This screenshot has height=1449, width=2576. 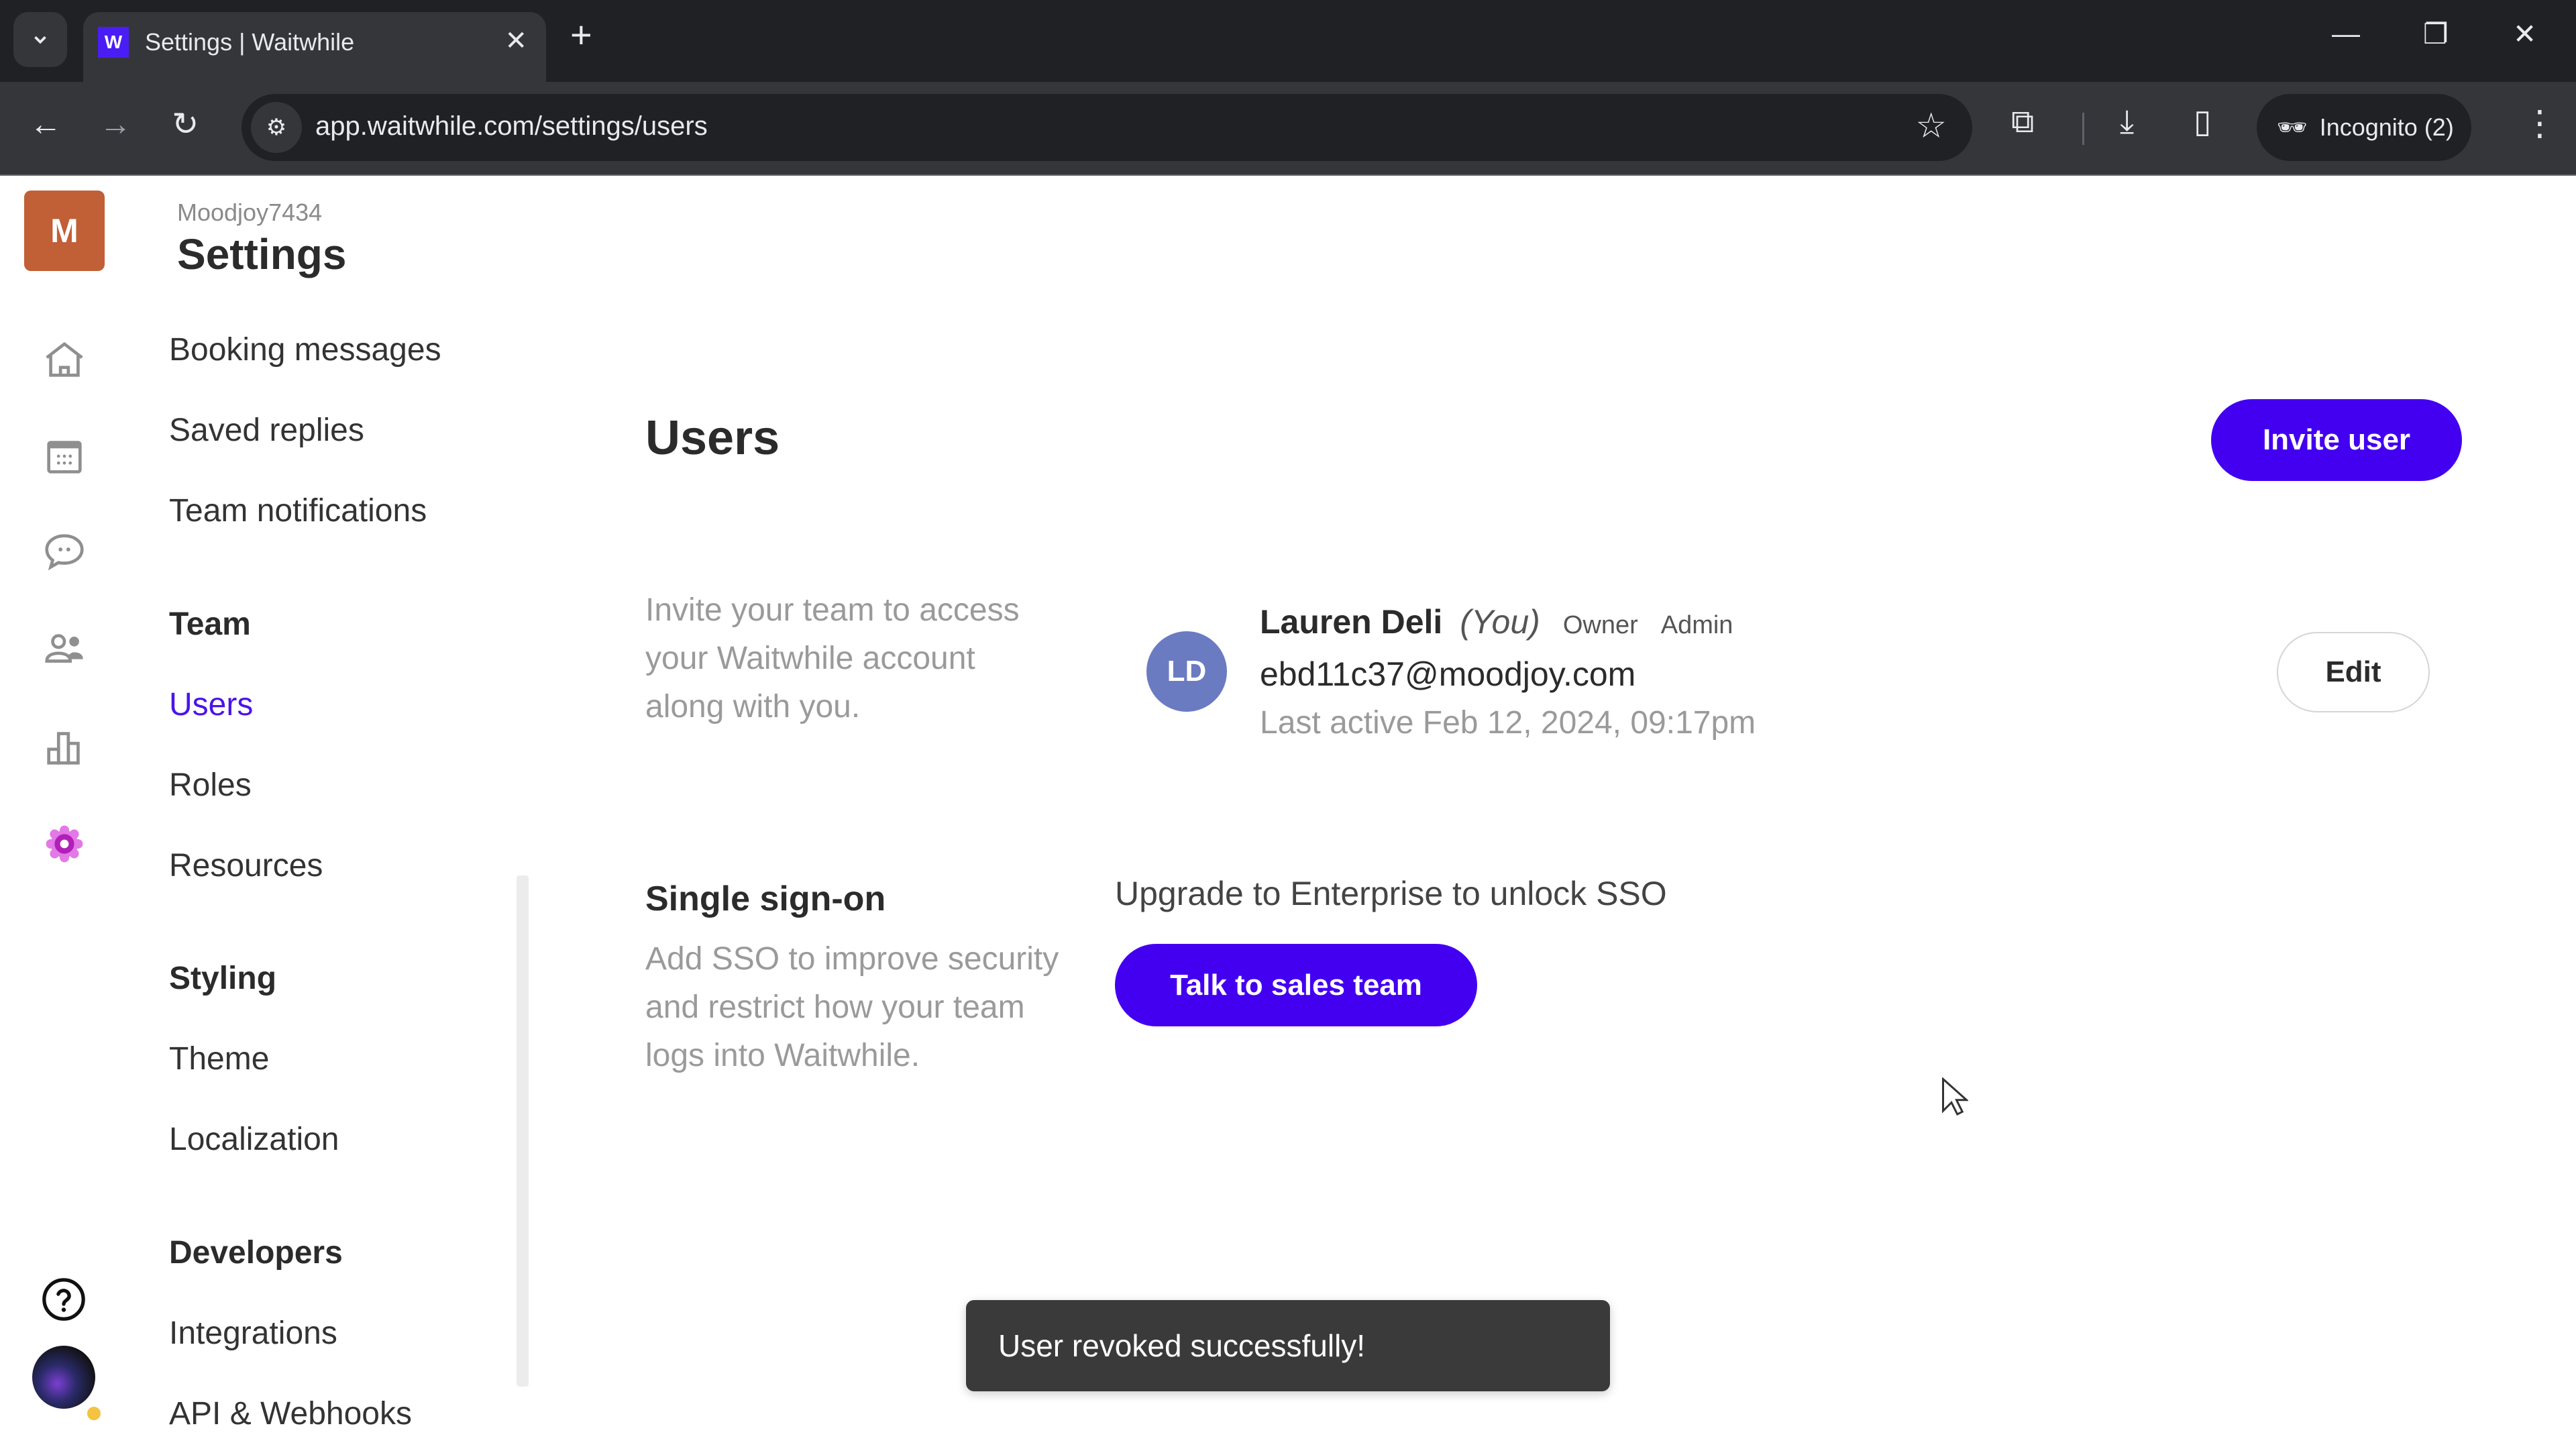 What do you see at coordinates (64, 359) in the screenshot?
I see `home-icon` at bounding box center [64, 359].